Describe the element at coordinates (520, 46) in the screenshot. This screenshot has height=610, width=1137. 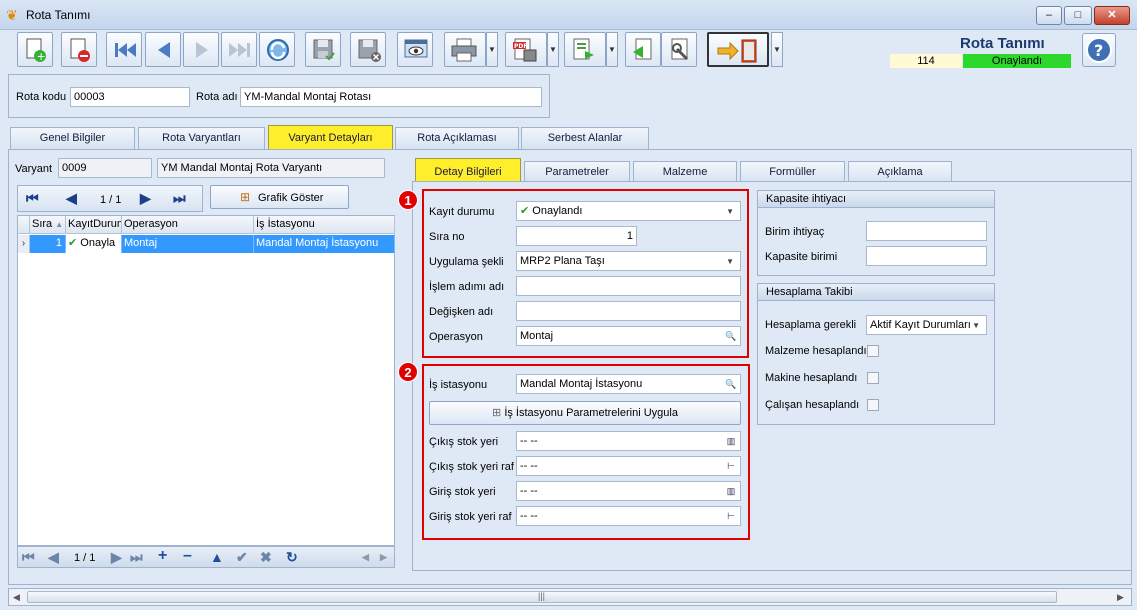
I see `svg-text: PDF` at that location.